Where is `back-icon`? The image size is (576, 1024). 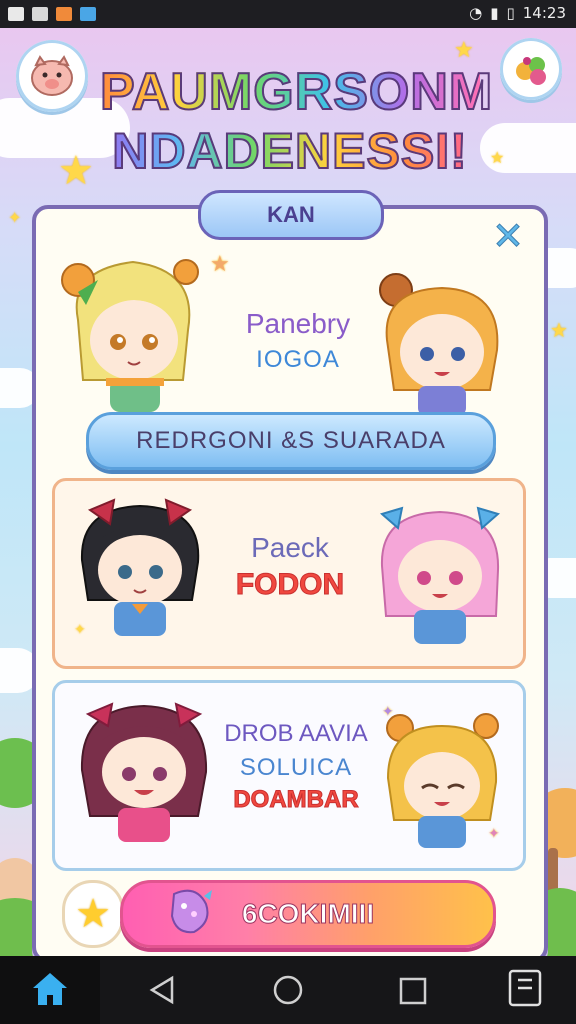 back-icon is located at coordinates (162, 990).